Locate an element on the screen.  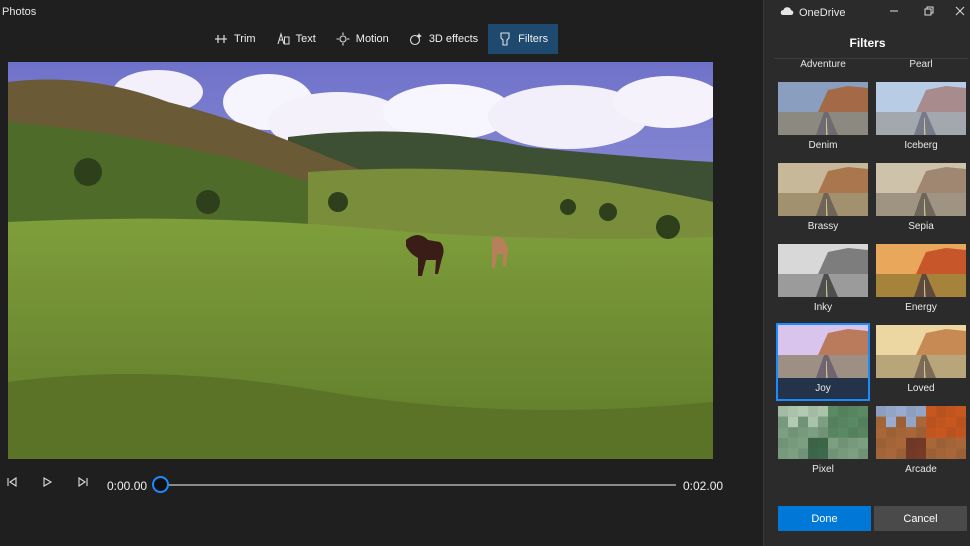
filter-iceberg: Iceberg is located at coordinates (921, 119).